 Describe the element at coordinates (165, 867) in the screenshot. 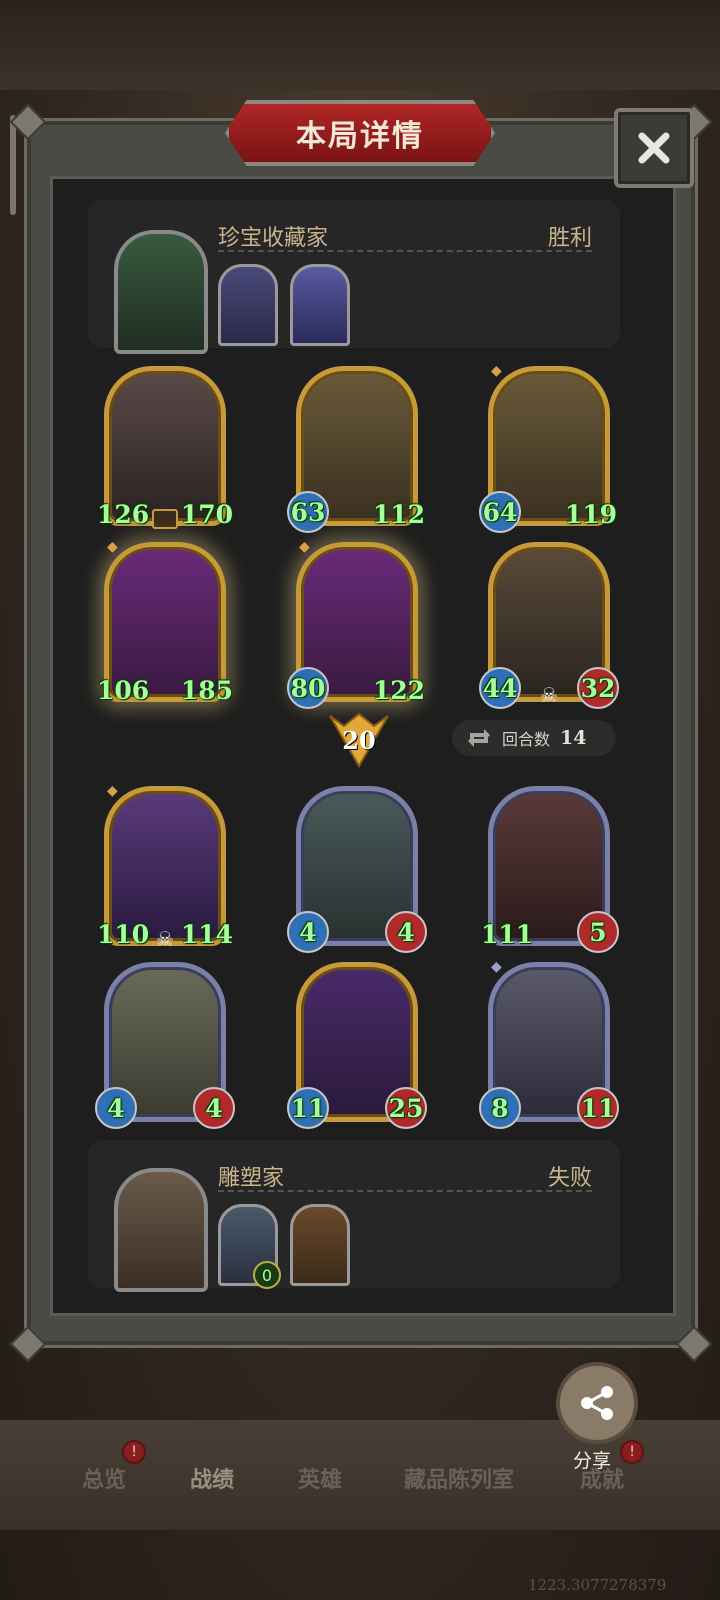

I see `loser-card: ◆ 110 ☠ 114` at that location.